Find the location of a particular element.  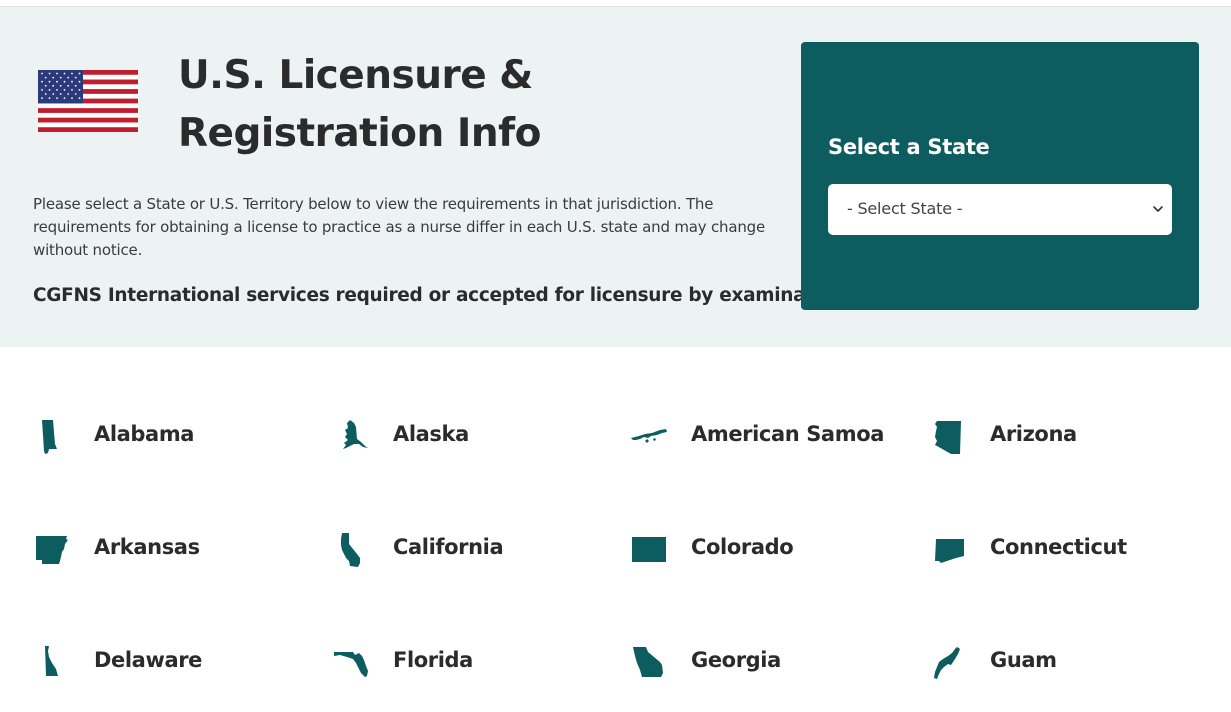

state-link-arkansas: Arkansas is located at coordinates (178, 549).